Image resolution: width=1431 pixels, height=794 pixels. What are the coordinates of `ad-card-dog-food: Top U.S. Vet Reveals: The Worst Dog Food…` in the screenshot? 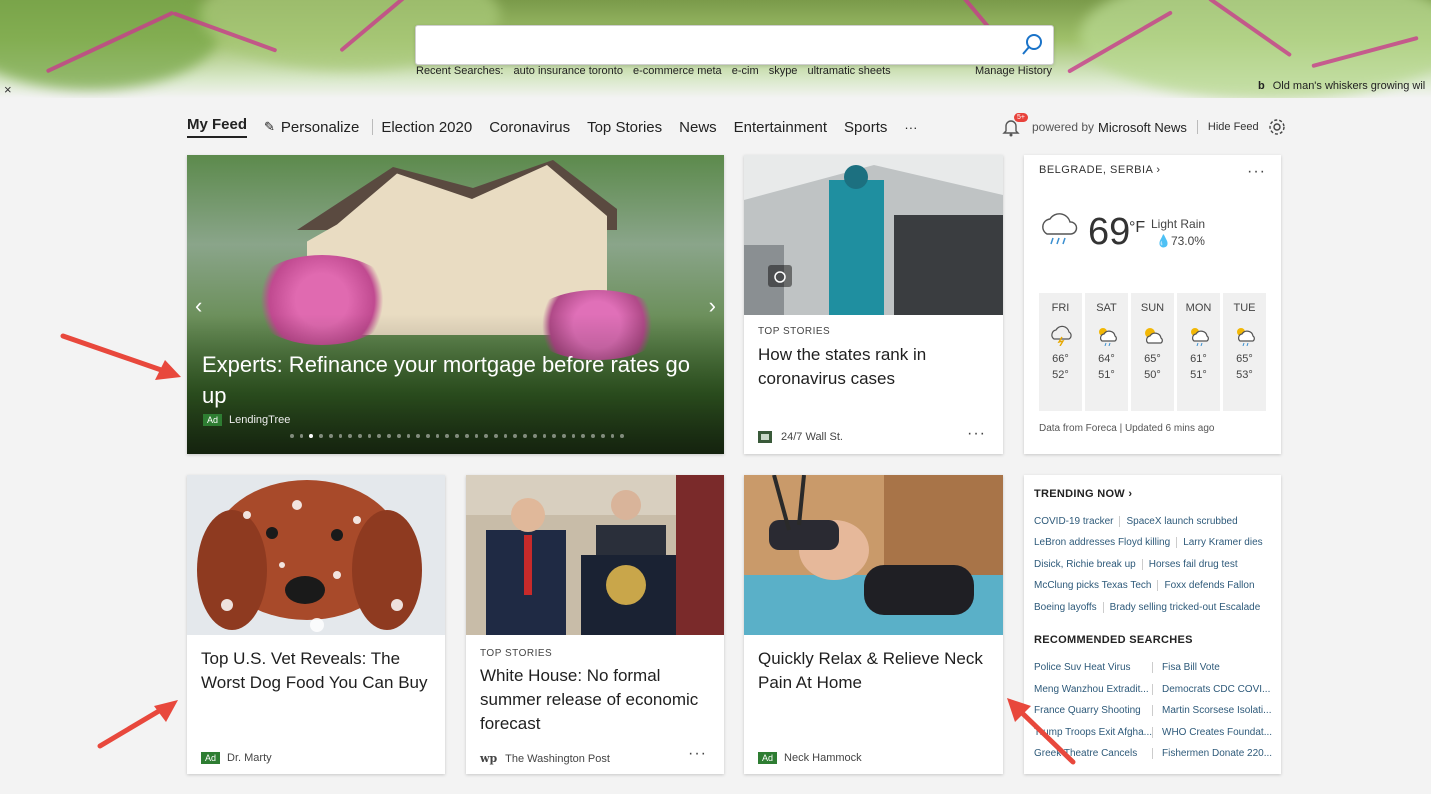 It's located at (316, 624).